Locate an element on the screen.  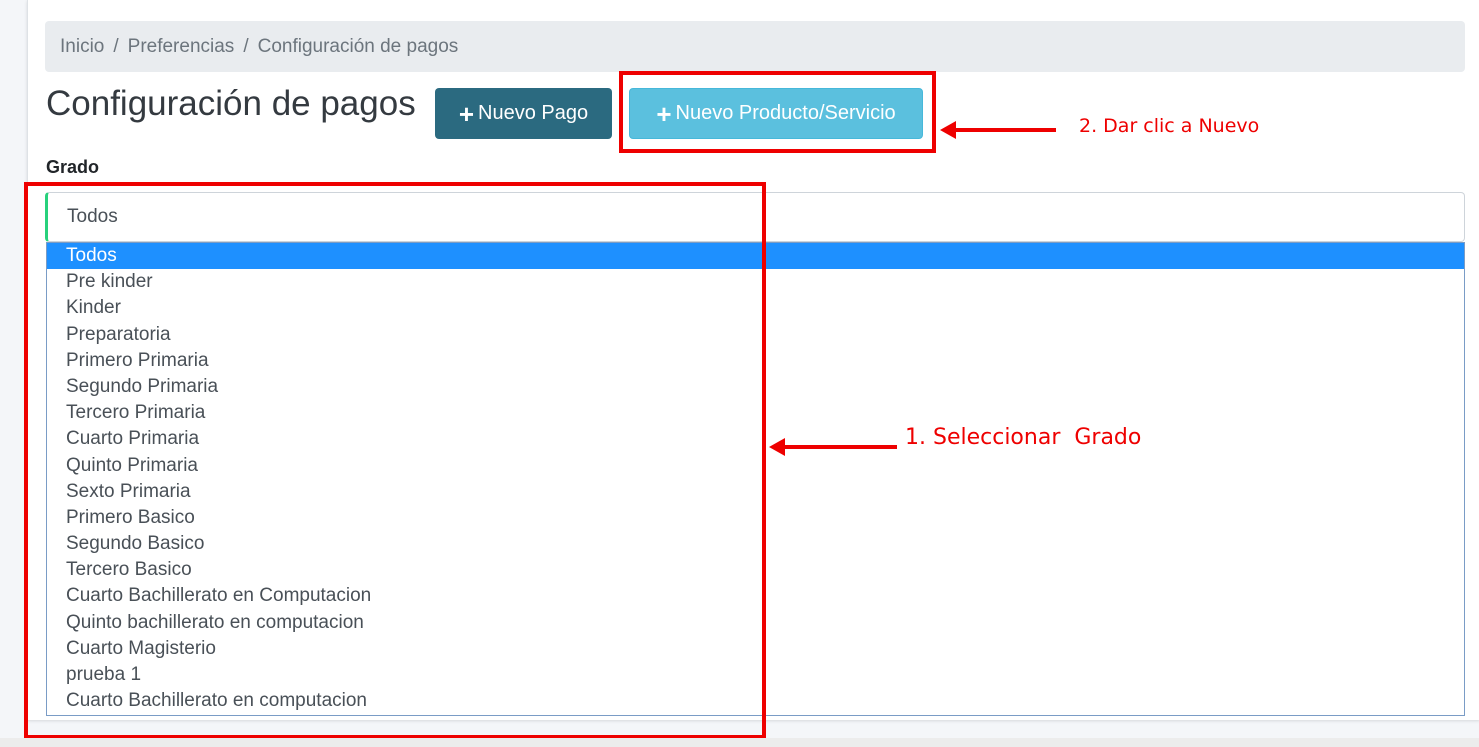
annotation-step-1: 1. Seleccionar Grado is located at coordinates (1023, 437).